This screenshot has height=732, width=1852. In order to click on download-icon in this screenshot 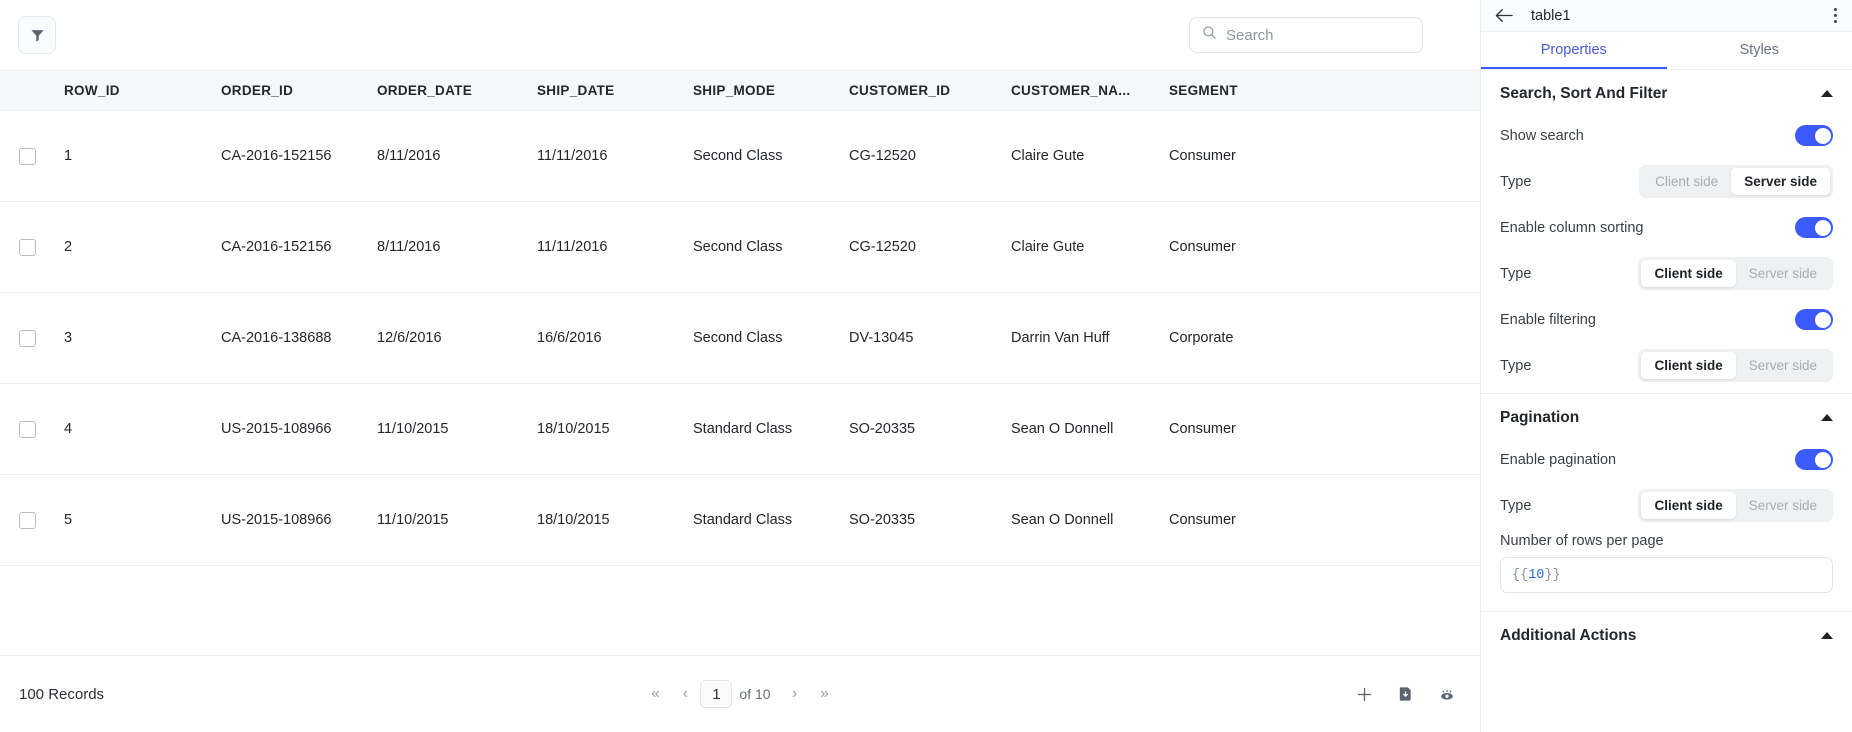, I will do `click(1405, 694)`.